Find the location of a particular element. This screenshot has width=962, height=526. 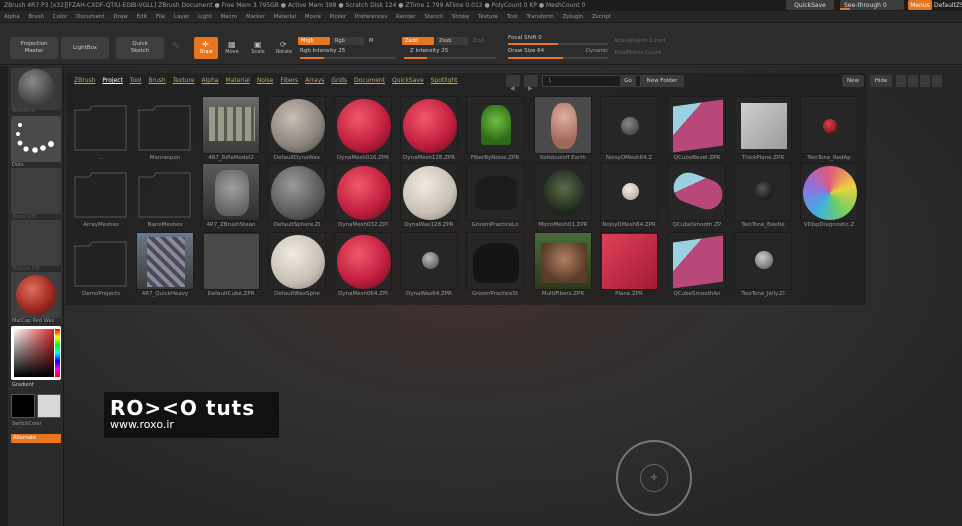

color-picker is located at coordinates (36, 353).